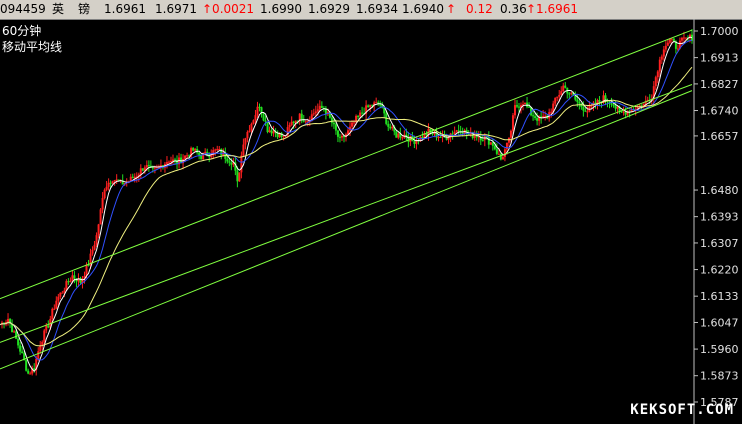 Image resolution: width=742 pixels, height=424 pixels. Describe the element at coordinates (719, 322) in the screenshot. I see `y-tick-label: 1.6047` at that location.